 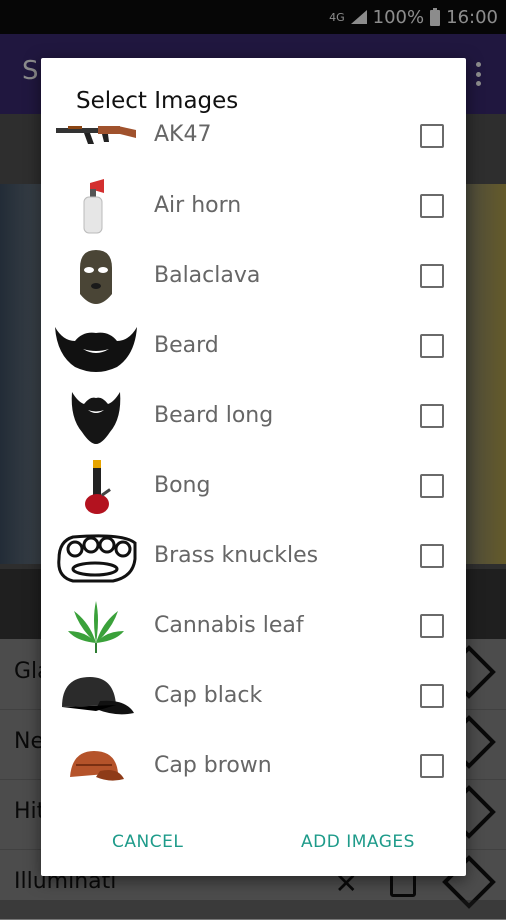 I want to click on item-label: Brass knuckles, so click(x=236, y=555).